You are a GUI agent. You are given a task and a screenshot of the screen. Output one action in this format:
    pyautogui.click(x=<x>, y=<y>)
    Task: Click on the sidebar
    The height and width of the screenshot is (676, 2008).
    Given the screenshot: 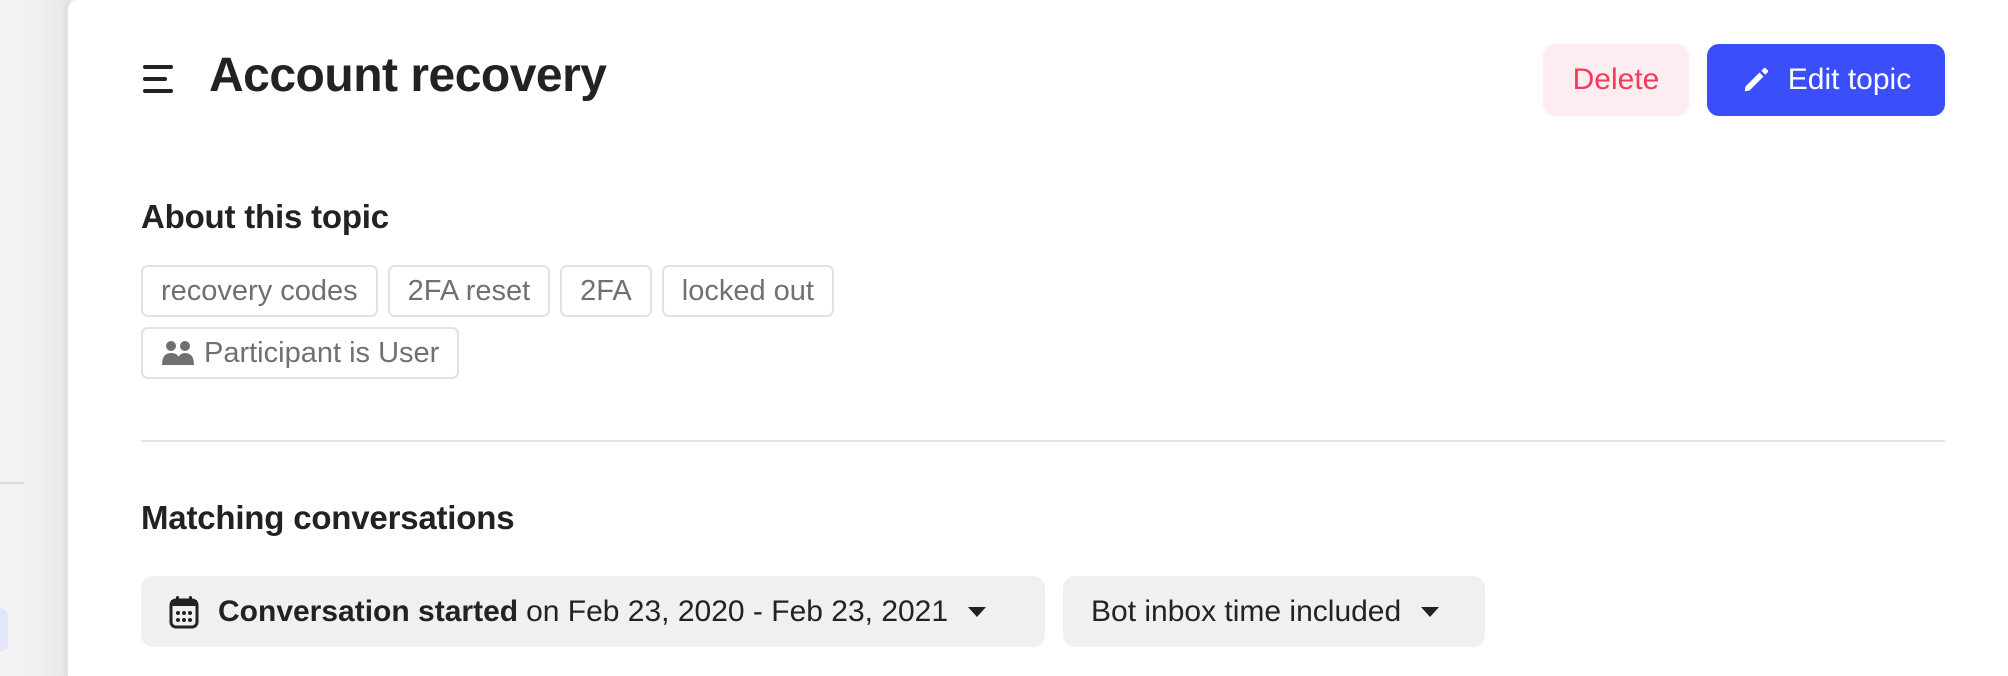 What is the action you would take?
    pyautogui.click(x=35, y=338)
    